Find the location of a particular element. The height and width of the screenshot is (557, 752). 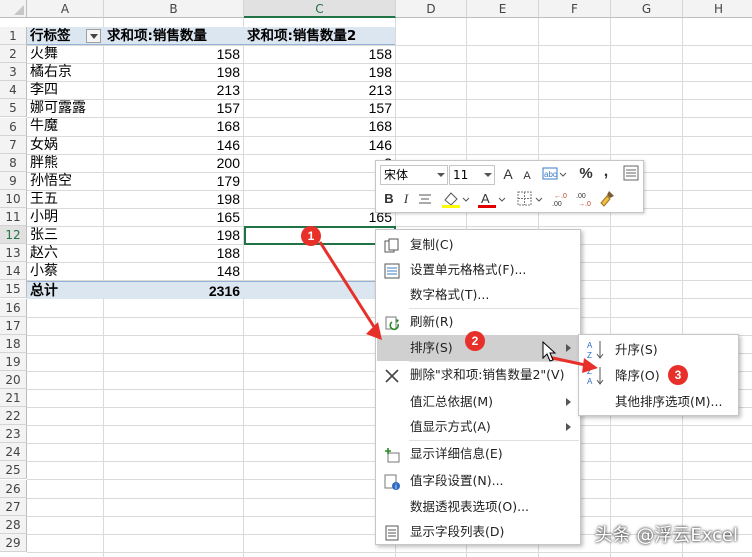

total-value-b: 2316 is located at coordinates (173, 291).